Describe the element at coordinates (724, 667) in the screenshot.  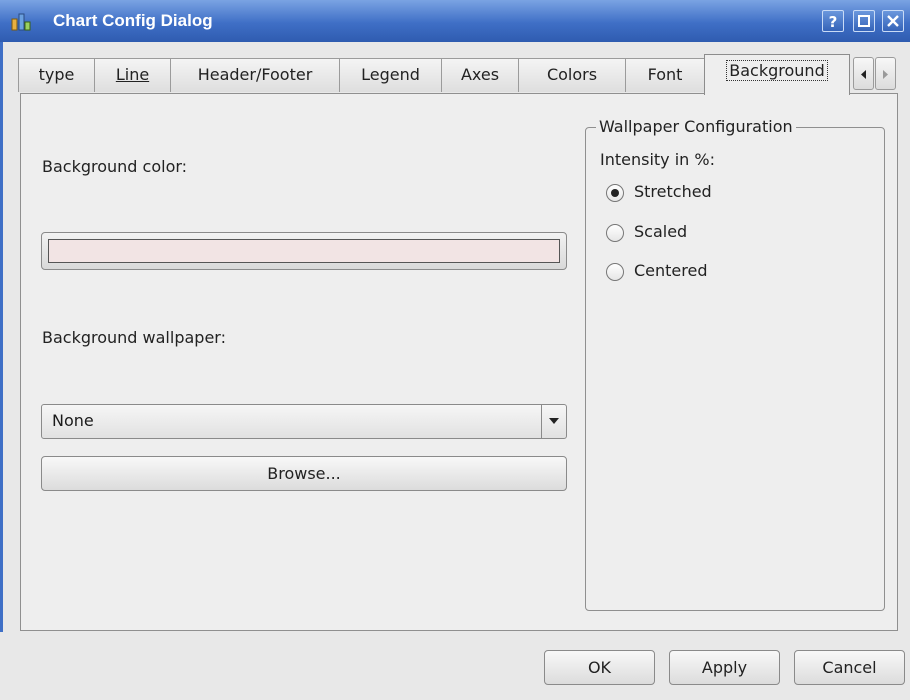
I see `apply-button: Apply` at that location.